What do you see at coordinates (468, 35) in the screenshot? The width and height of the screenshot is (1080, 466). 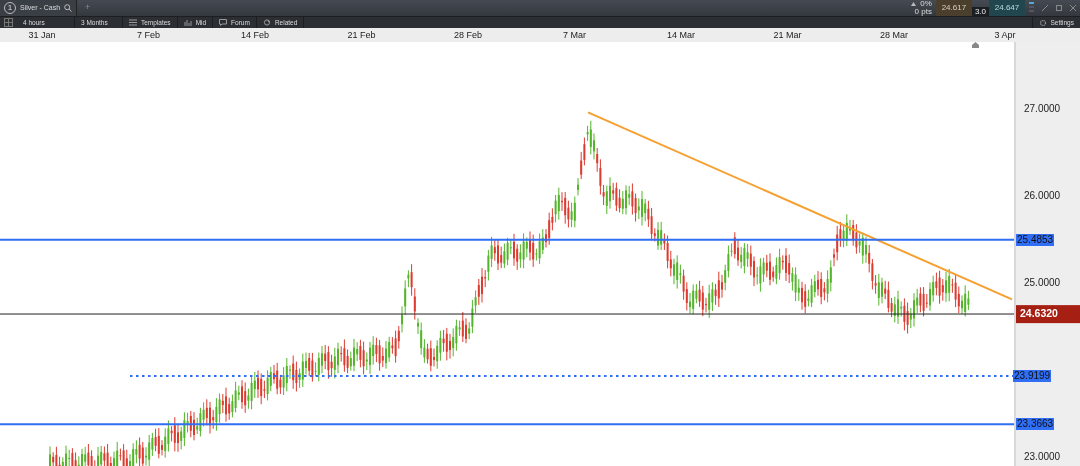 I see `date-label: 28 Feb` at bounding box center [468, 35].